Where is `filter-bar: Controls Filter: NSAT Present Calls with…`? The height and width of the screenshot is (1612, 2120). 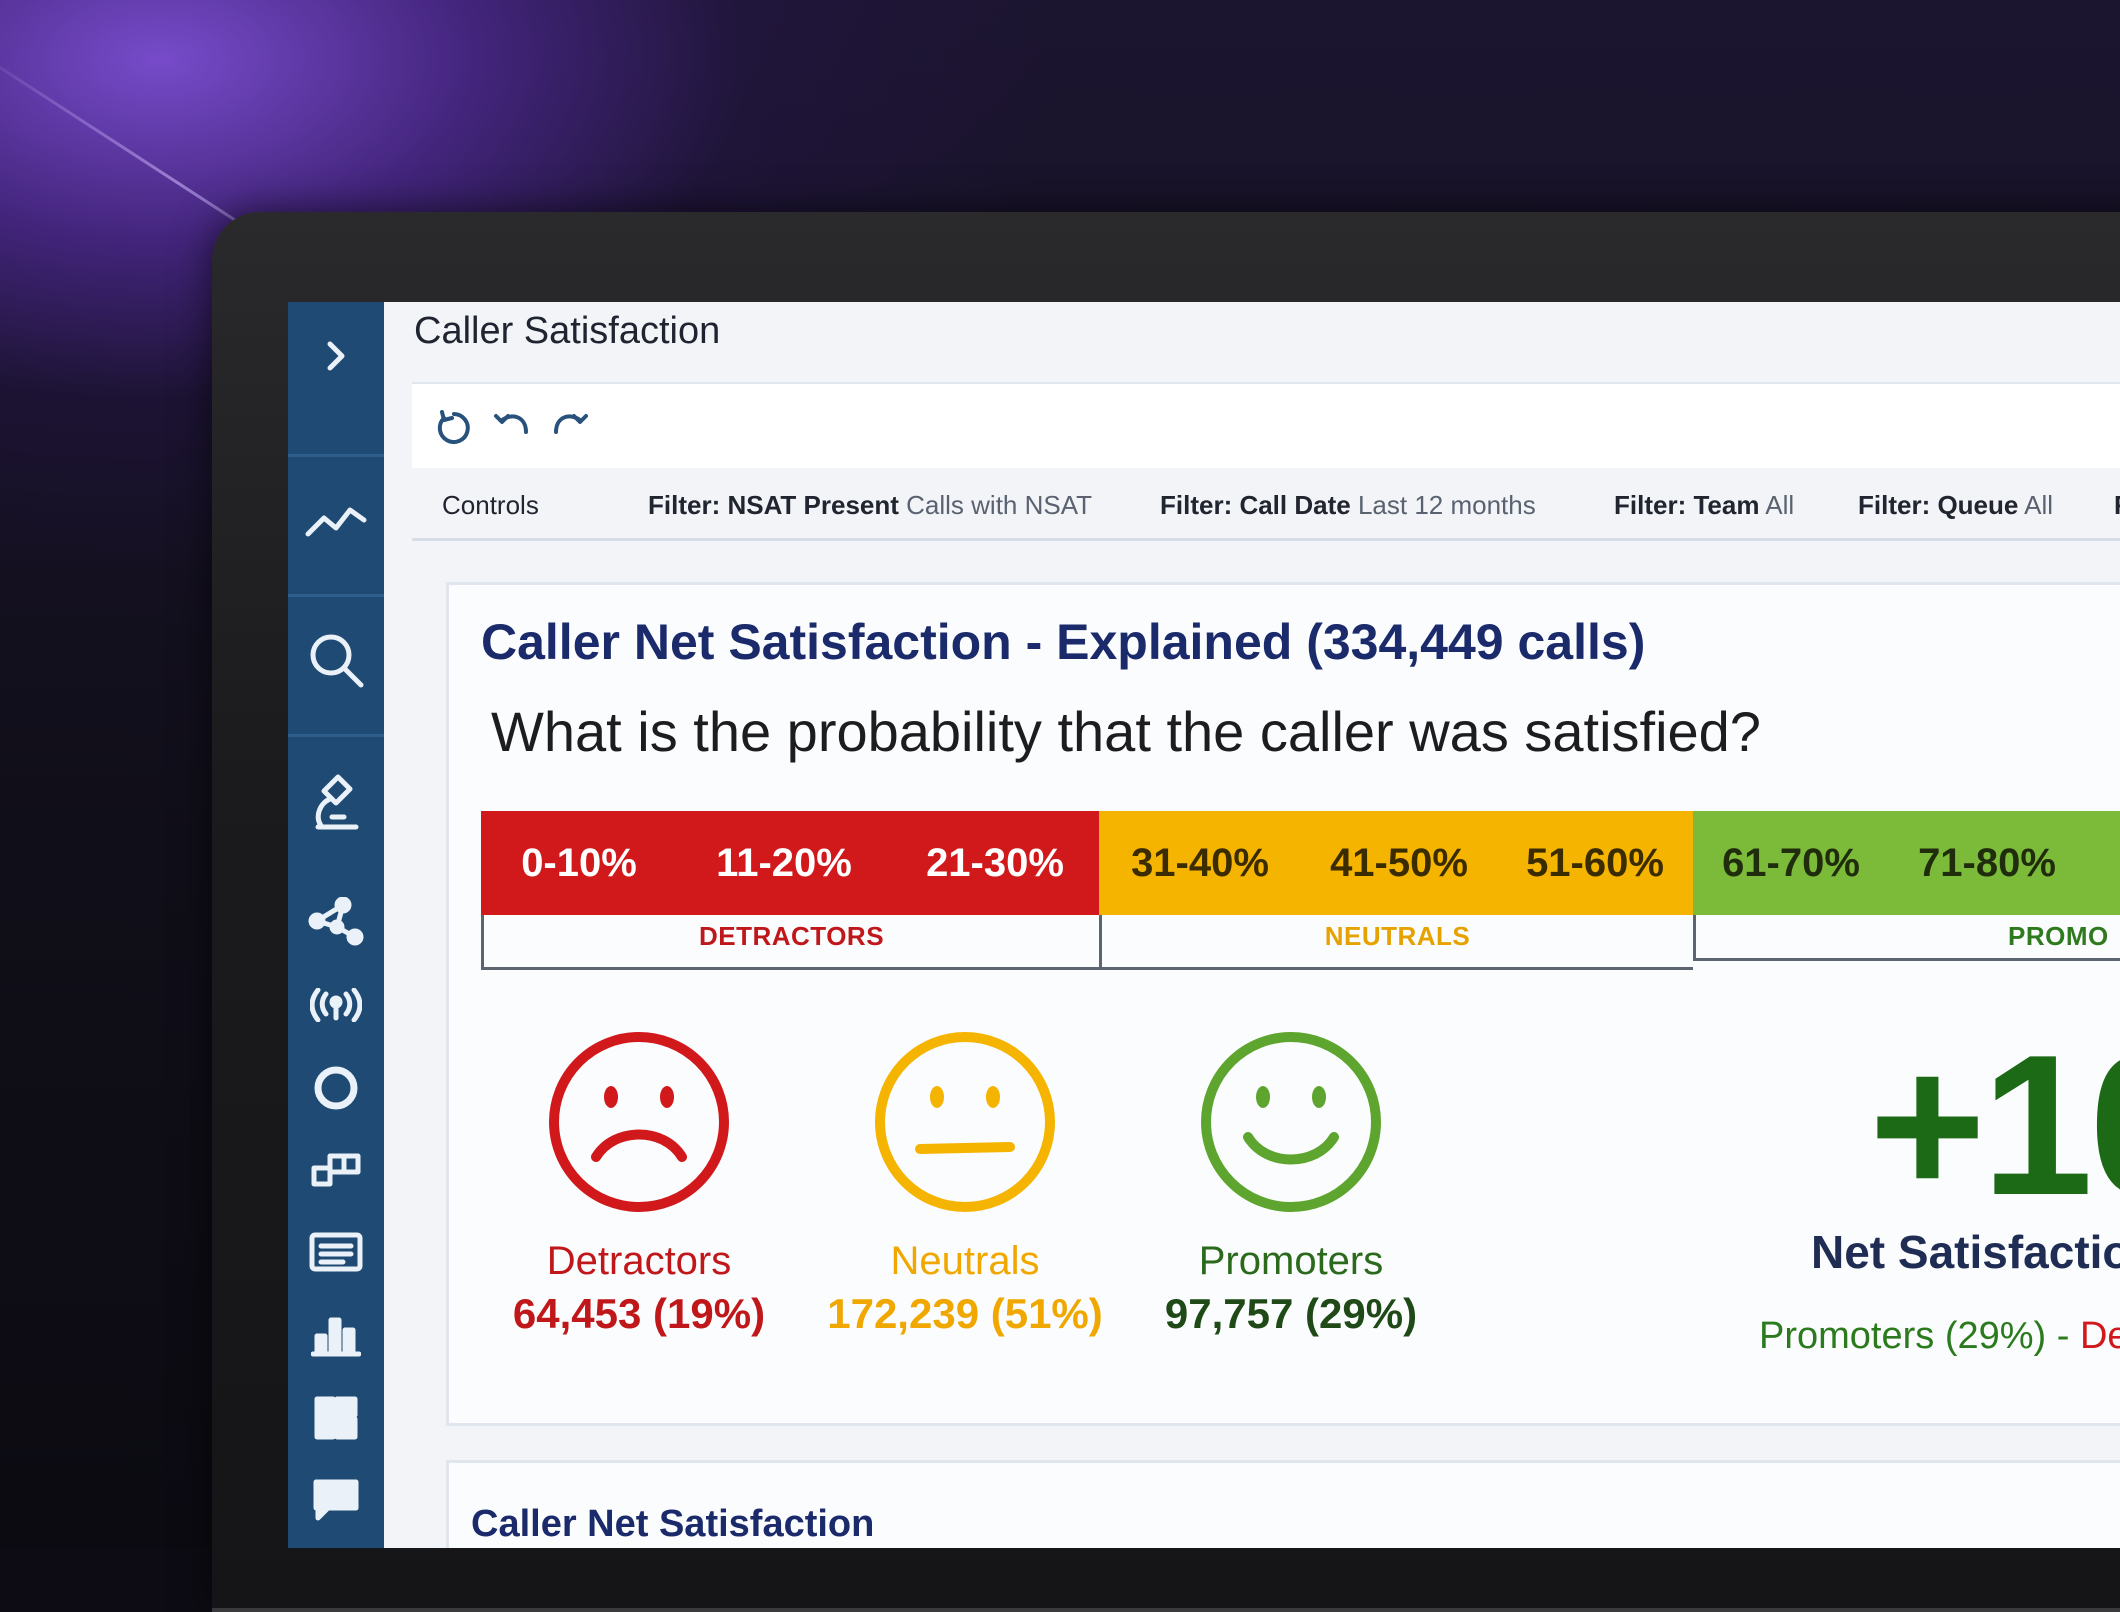
filter-bar: Controls Filter: NSAT Present Calls with… is located at coordinates (1266, 503).